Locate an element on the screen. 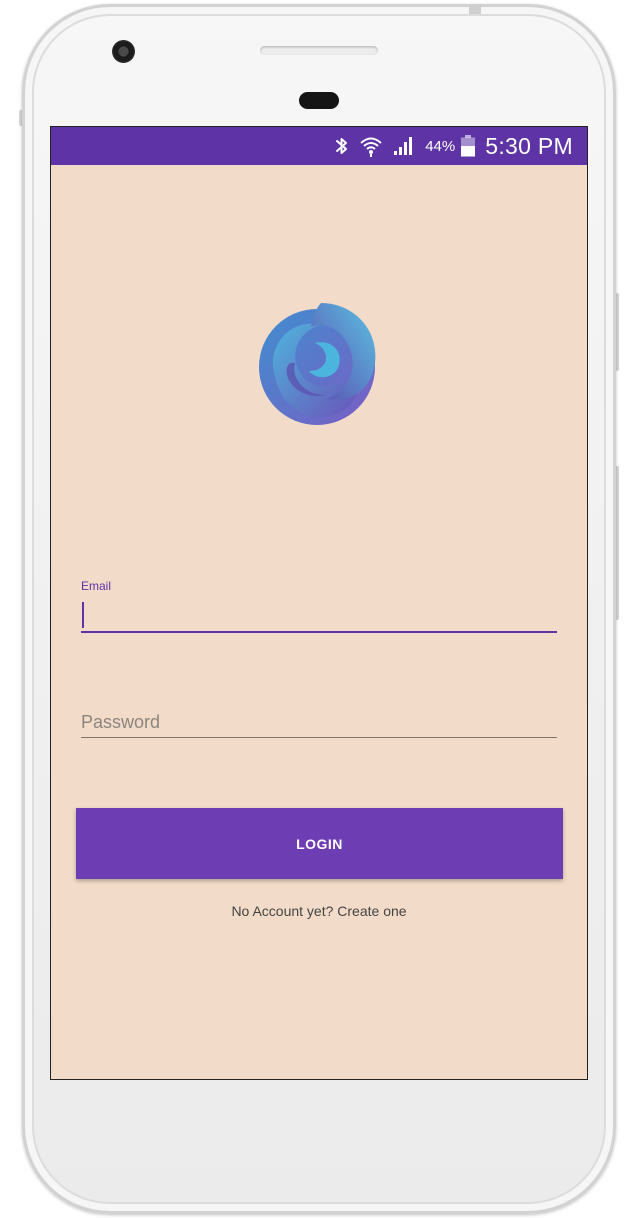 The image size is (631, 1218). email-field: Email is located at coordinates (319, 606).